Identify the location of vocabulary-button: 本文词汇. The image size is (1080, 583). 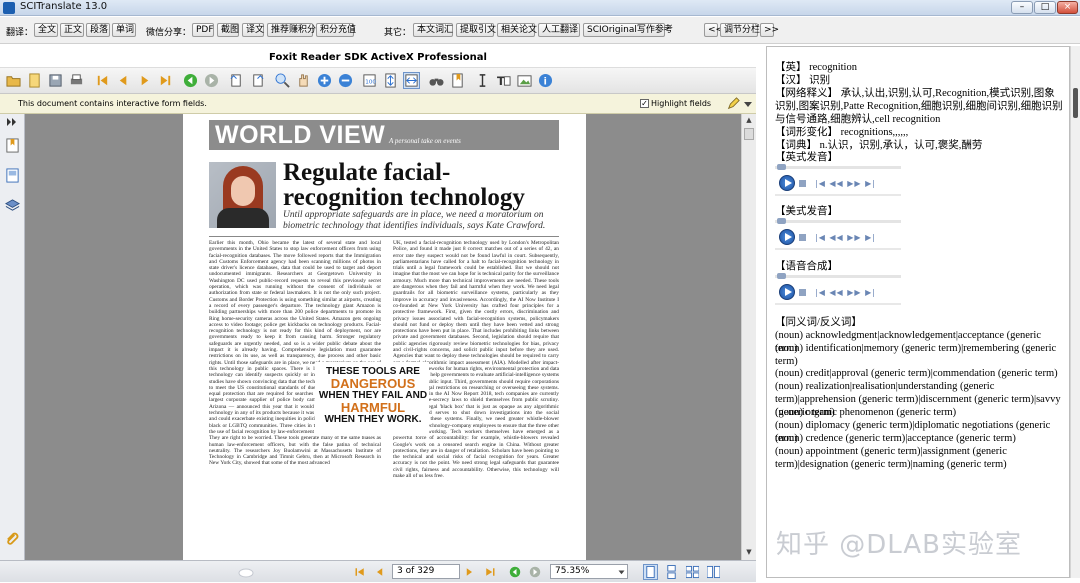
(433, 30).